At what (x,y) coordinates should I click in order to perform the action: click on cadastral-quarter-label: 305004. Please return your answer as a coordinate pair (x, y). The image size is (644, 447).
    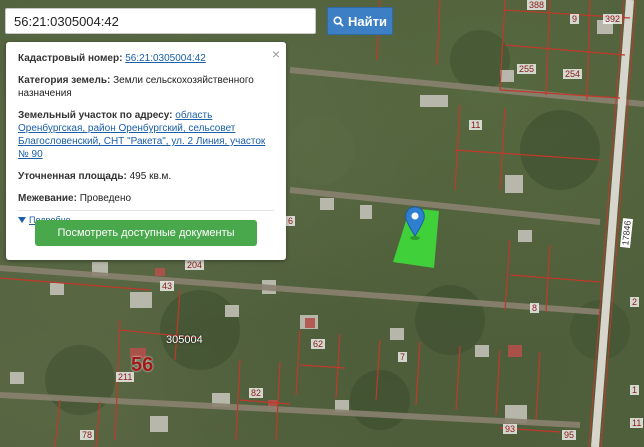
    Looking at the image, I should click on (184, 340).